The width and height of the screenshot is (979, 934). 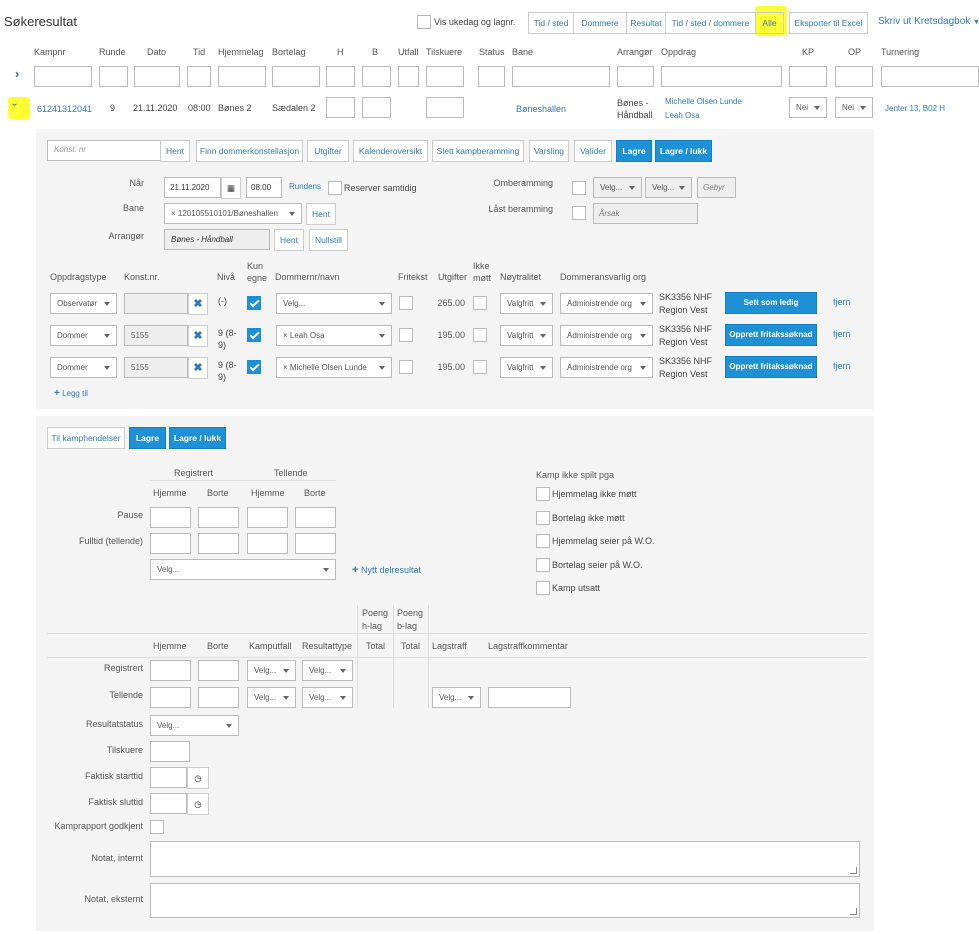 I want to click on time-input: 08:00, so click(x=264, y=187).